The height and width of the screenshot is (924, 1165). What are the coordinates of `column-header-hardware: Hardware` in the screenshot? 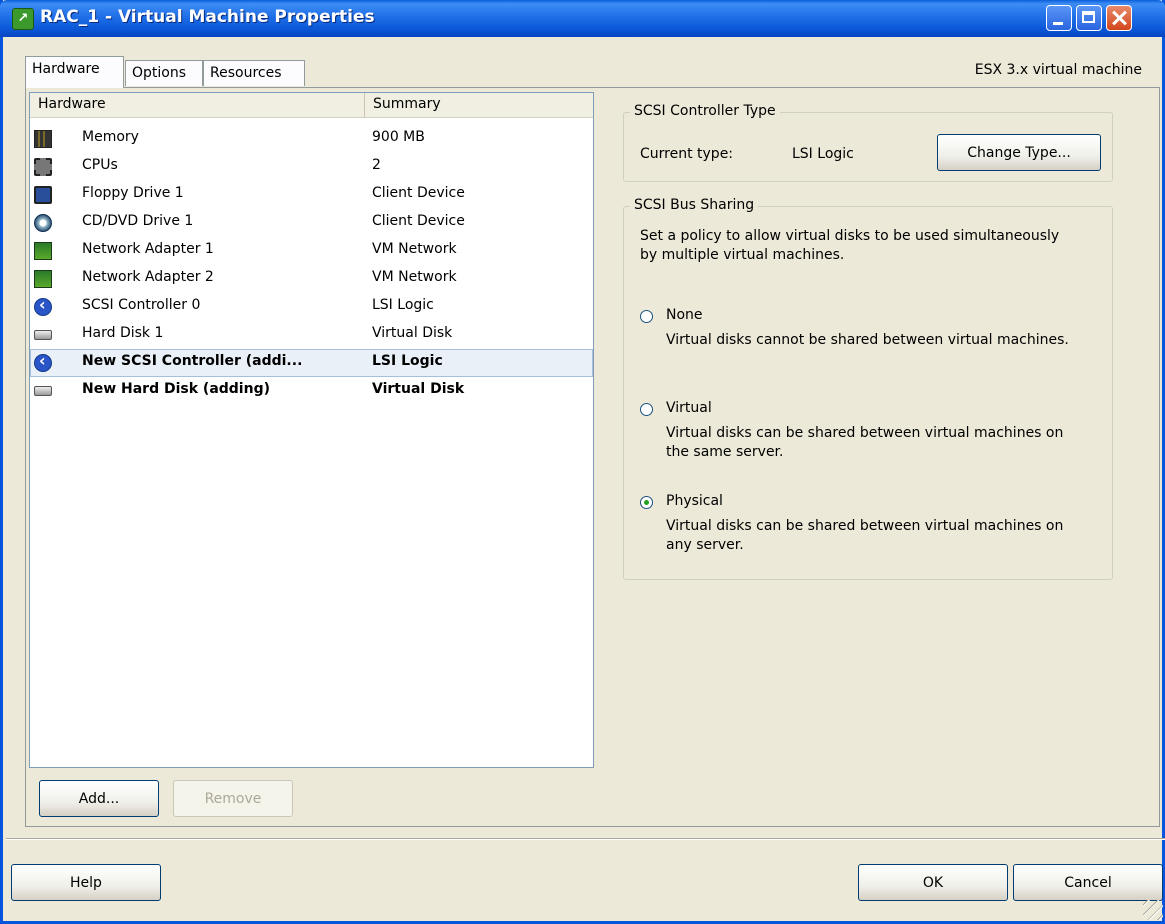 It's located at (197, 105).